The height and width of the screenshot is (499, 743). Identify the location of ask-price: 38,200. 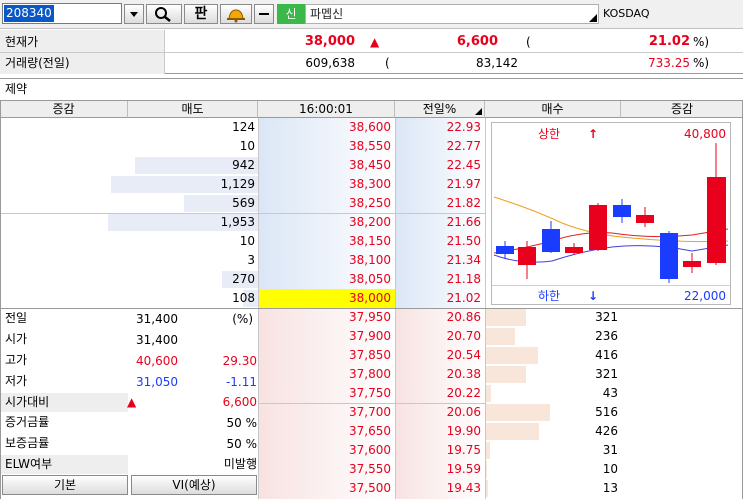
(326, 222).